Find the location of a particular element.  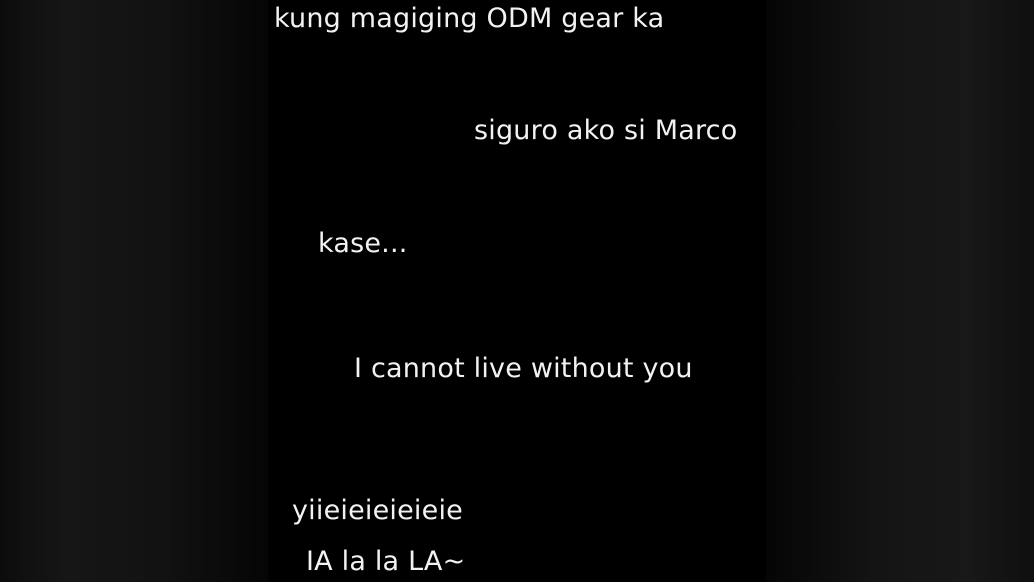

caption-line-2: siguro ako si Marco is located at coordinates (606, 130).